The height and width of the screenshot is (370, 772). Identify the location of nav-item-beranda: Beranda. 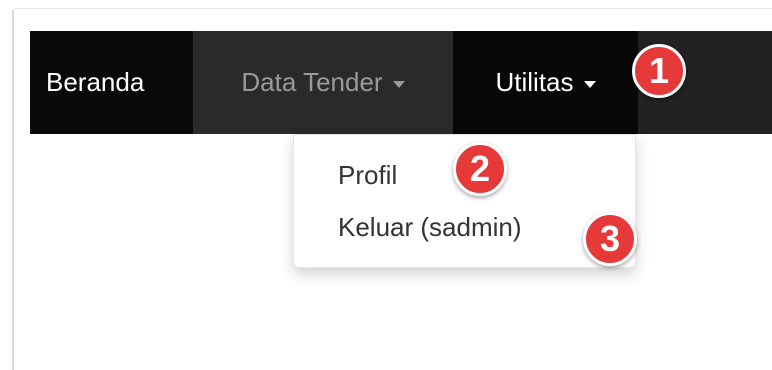
(111, 82).